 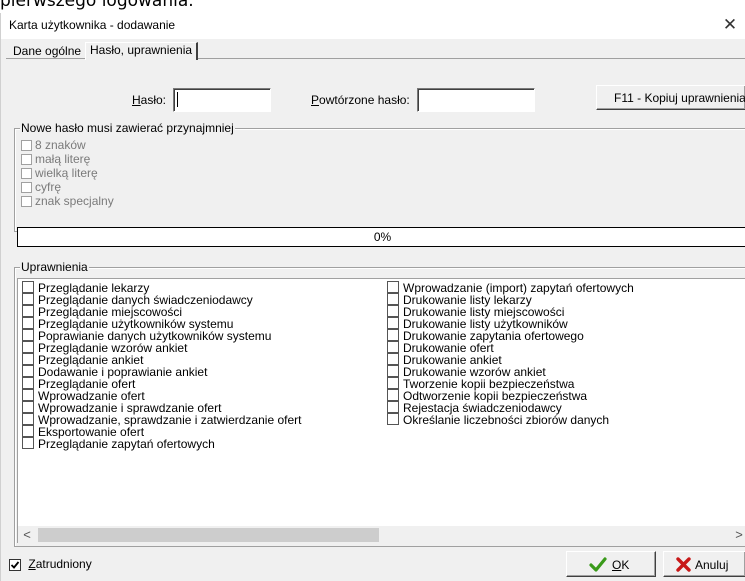 I want to click on scroll-left-button: <, so click(x=27, y=535).